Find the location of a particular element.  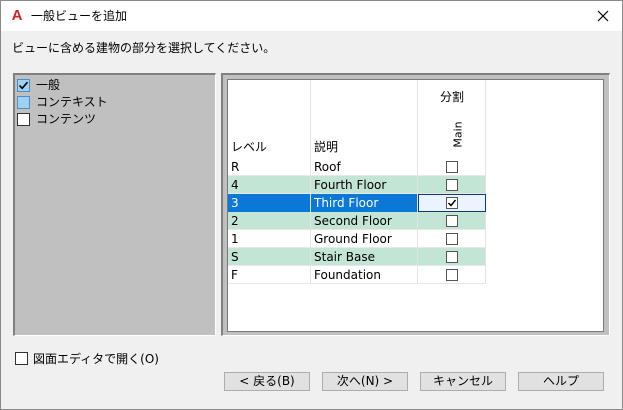

description-cell: Roof is located at coordinates (364, 167).